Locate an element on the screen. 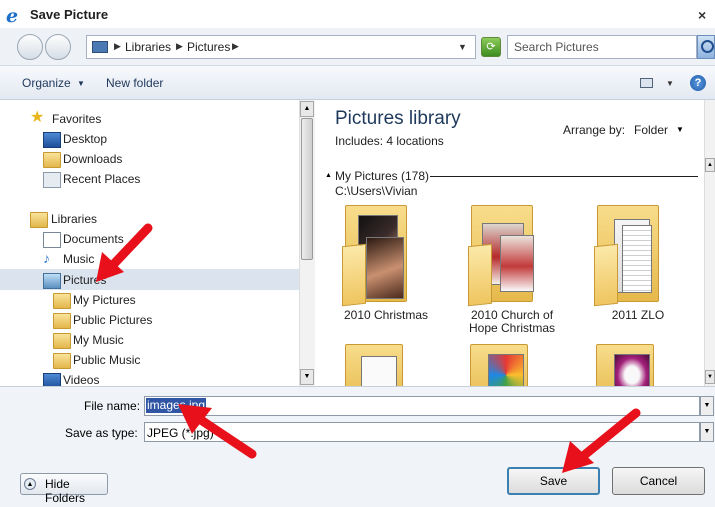 This screenshot has height=507, width=715. refresh-button: ⟳ is located at coordinates (491, 47).